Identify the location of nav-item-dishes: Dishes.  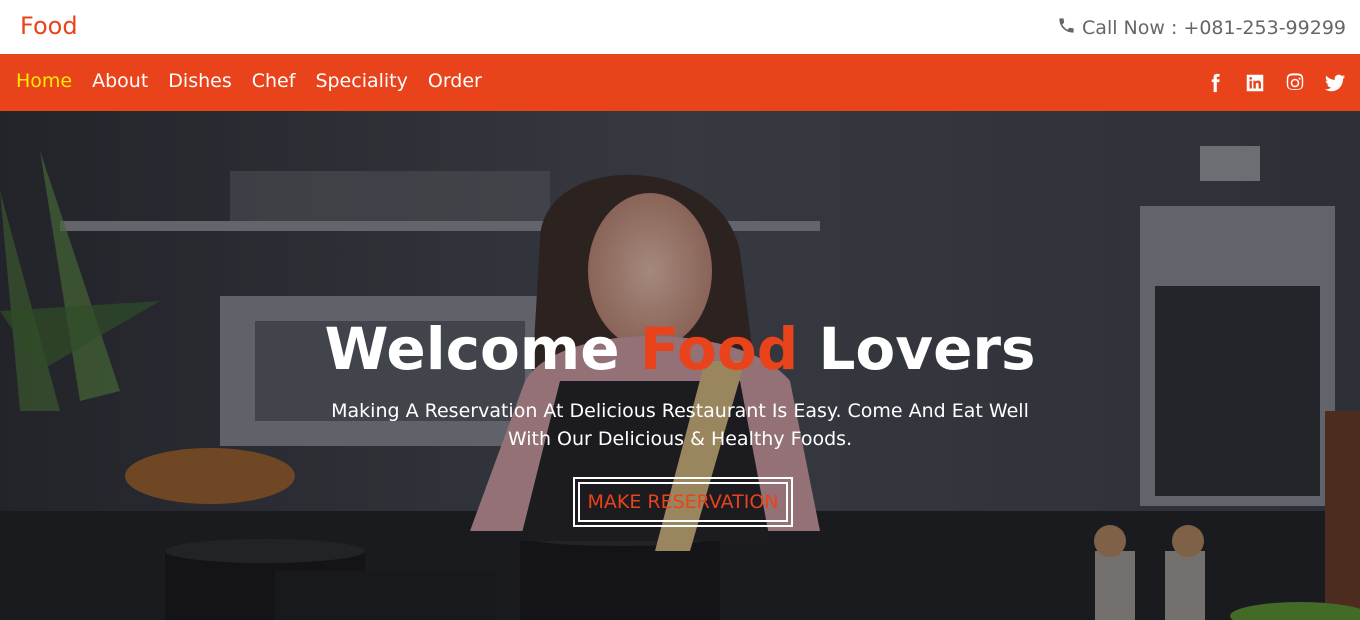
(199, 81).